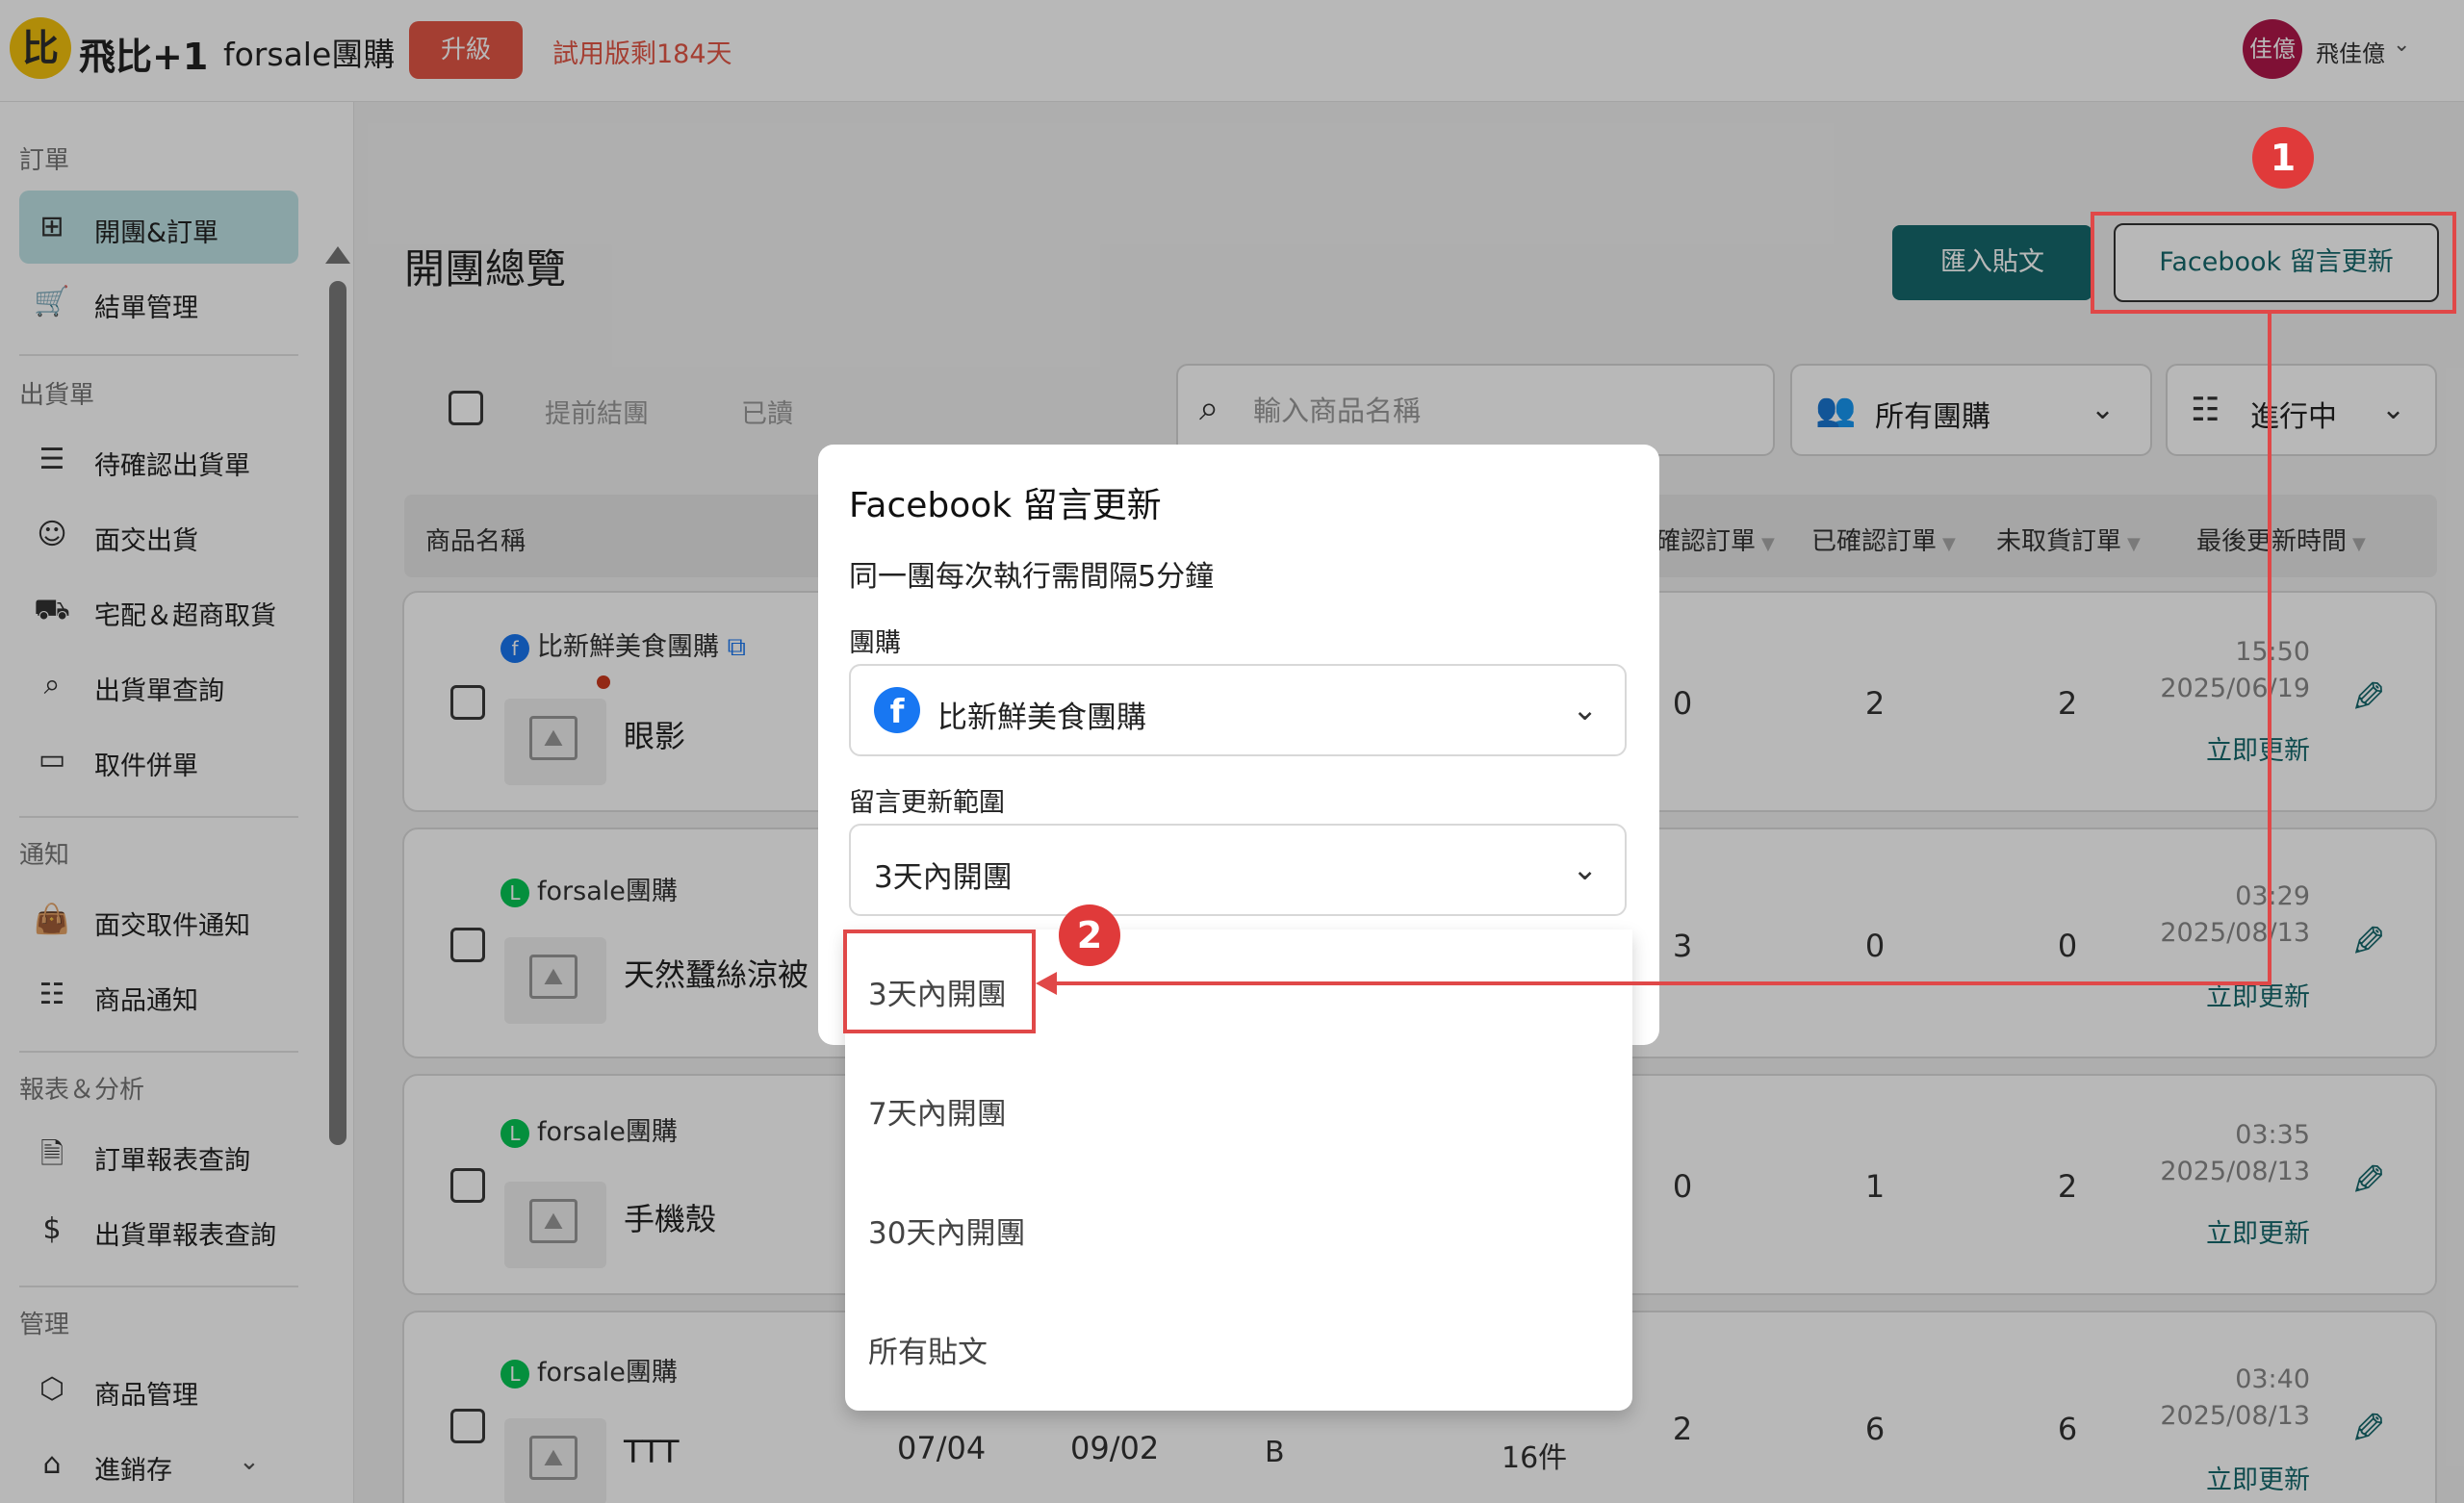  What do you see at coordinates (1238, 710) in the screenshot?
I see `group-select: f 比新鮮美食團購 ⌄` at bounding box center [1238, 710].